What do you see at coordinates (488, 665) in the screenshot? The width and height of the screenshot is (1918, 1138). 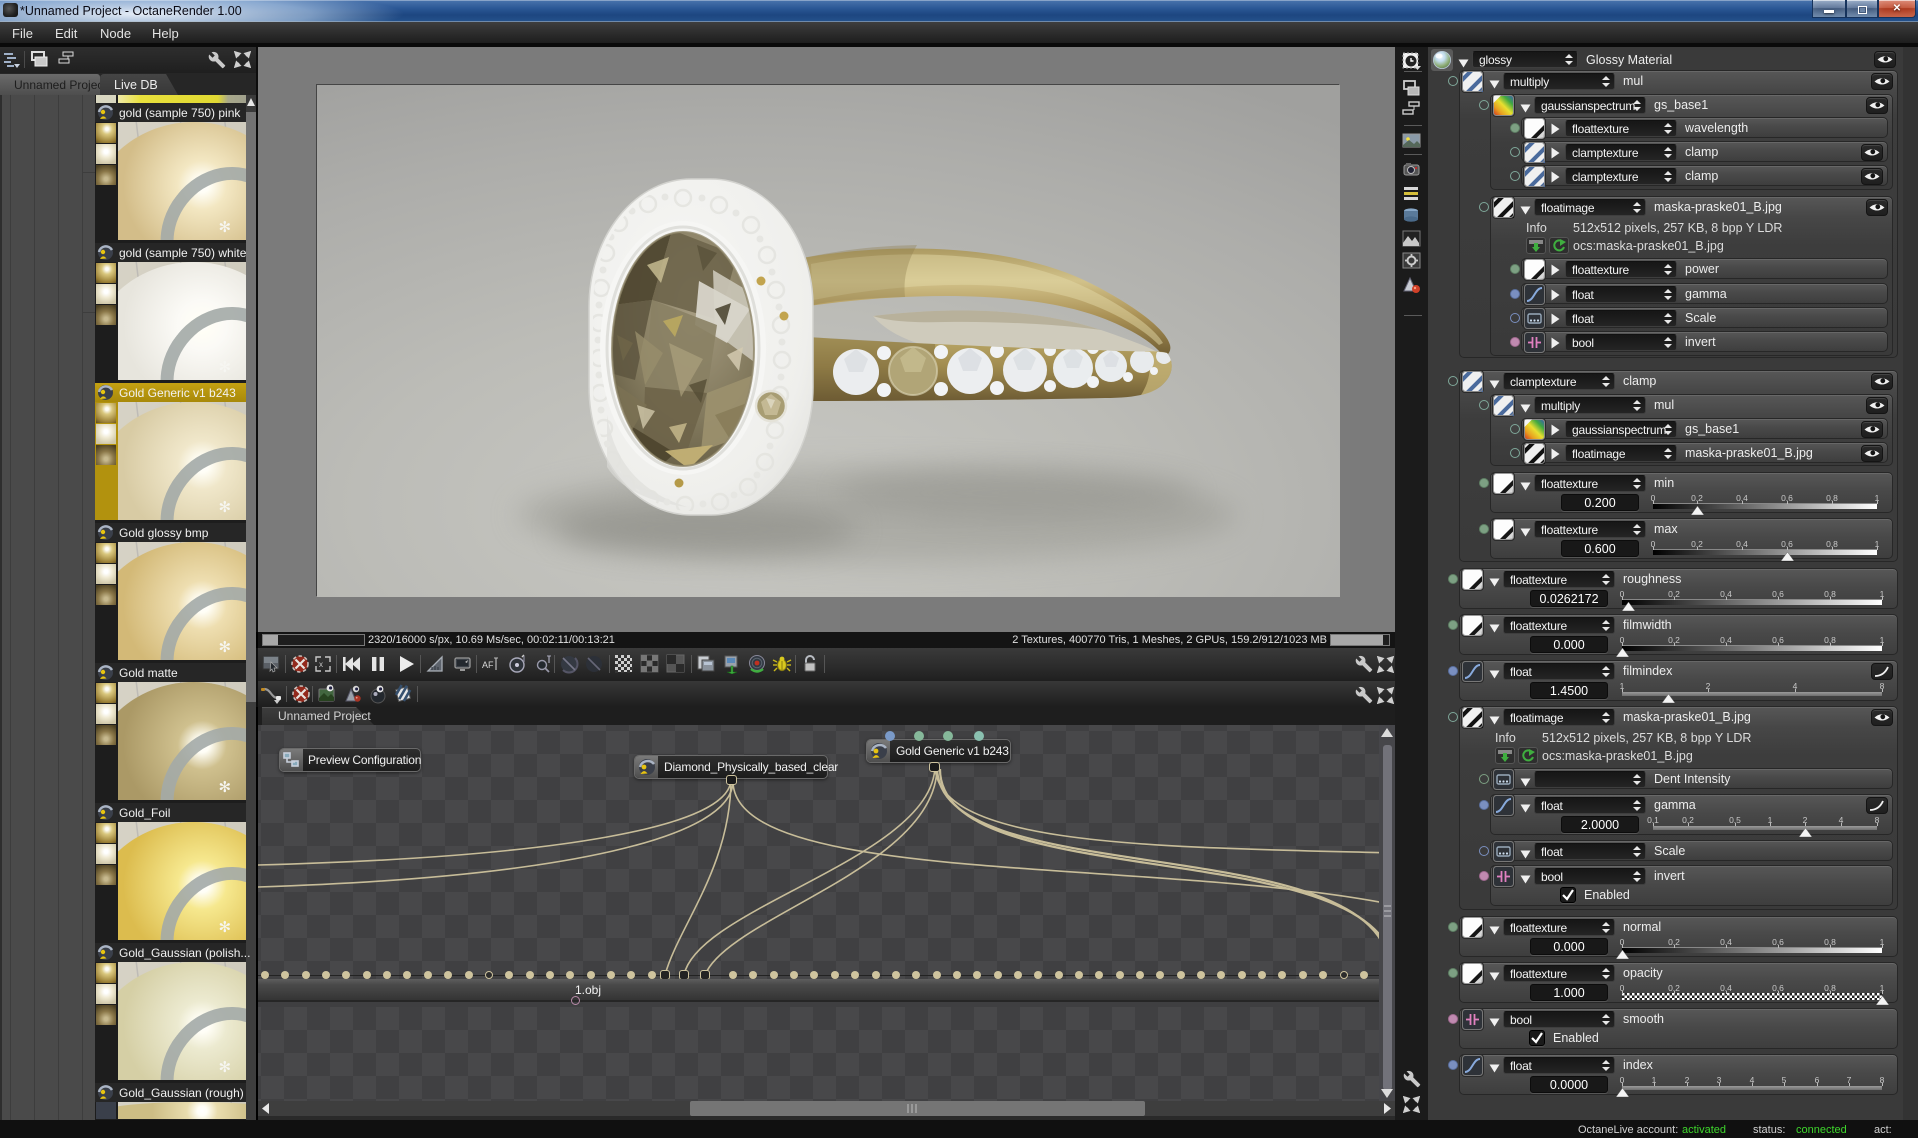 I see `svg-text: AF` at bounding box center [488, 665].